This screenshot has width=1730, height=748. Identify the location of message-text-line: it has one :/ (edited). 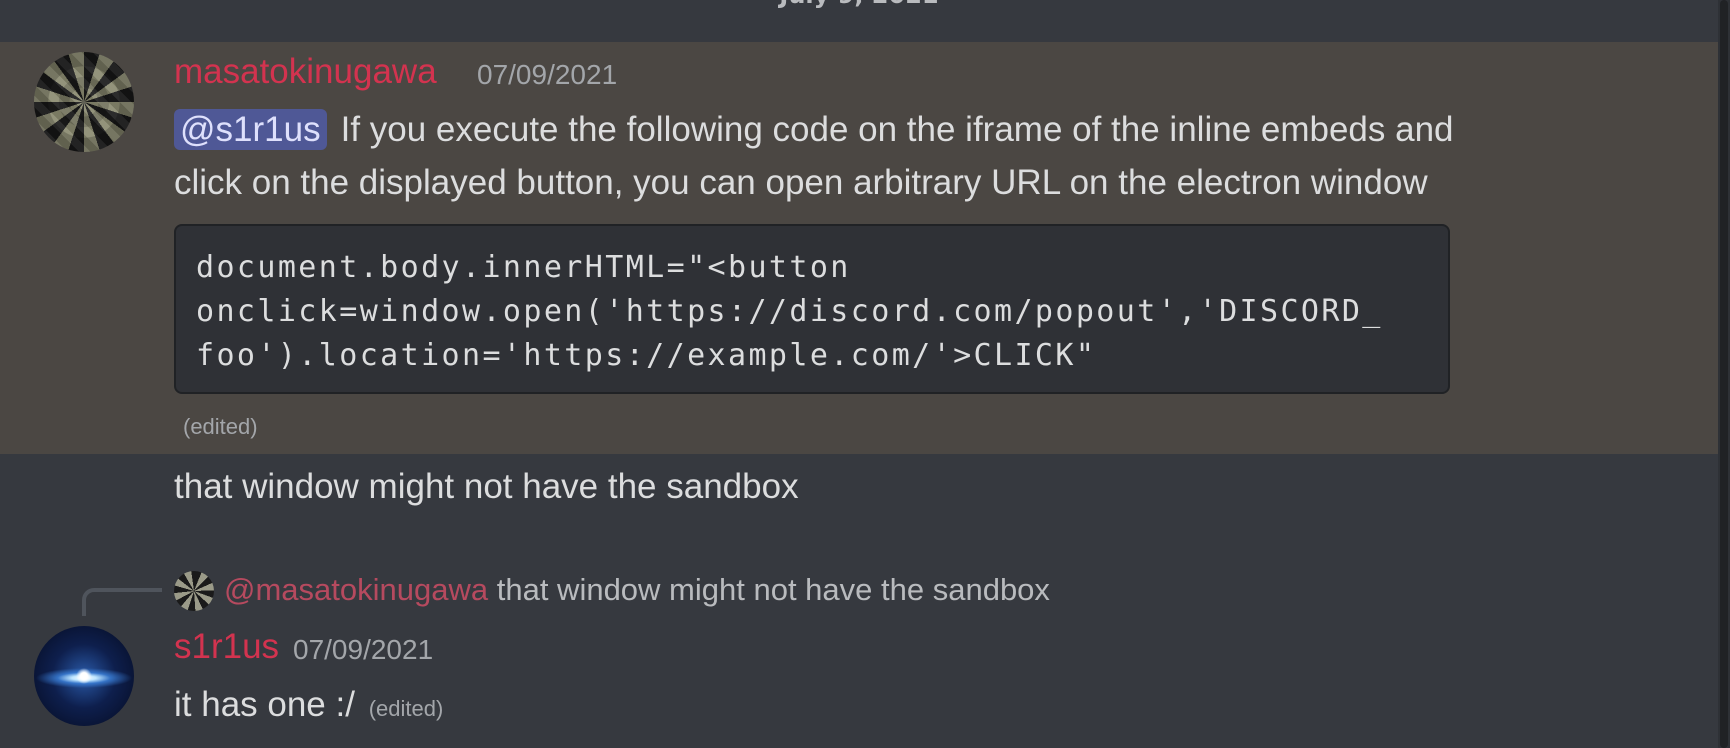
(308, 705).